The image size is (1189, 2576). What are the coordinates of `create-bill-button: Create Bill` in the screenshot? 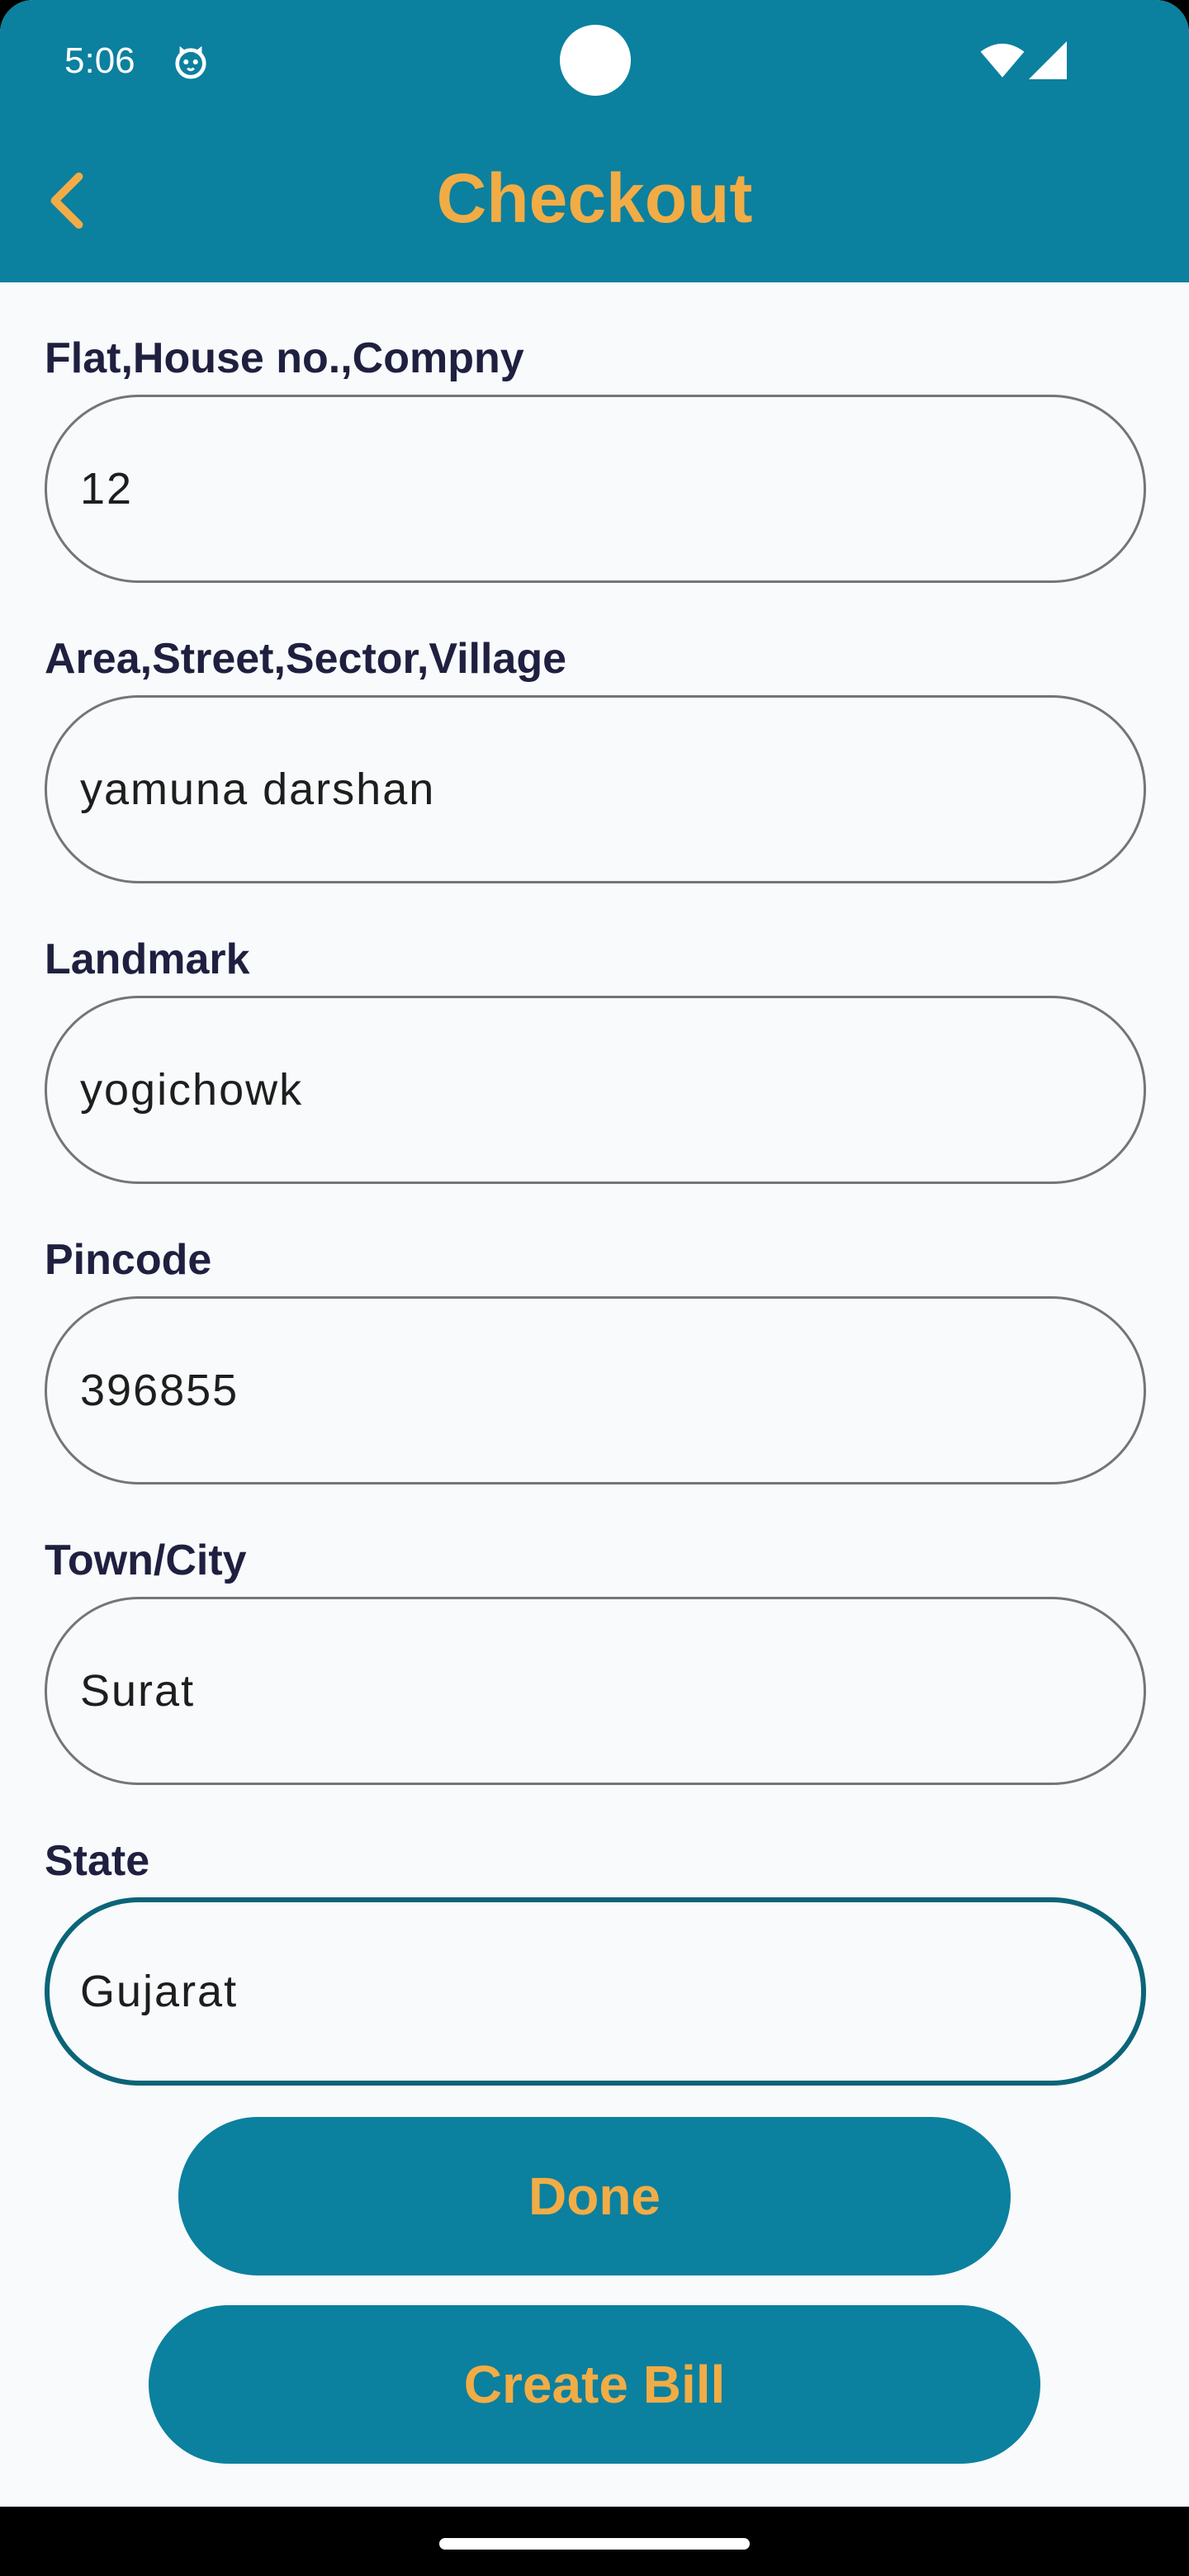 It's located at (594, 2384).